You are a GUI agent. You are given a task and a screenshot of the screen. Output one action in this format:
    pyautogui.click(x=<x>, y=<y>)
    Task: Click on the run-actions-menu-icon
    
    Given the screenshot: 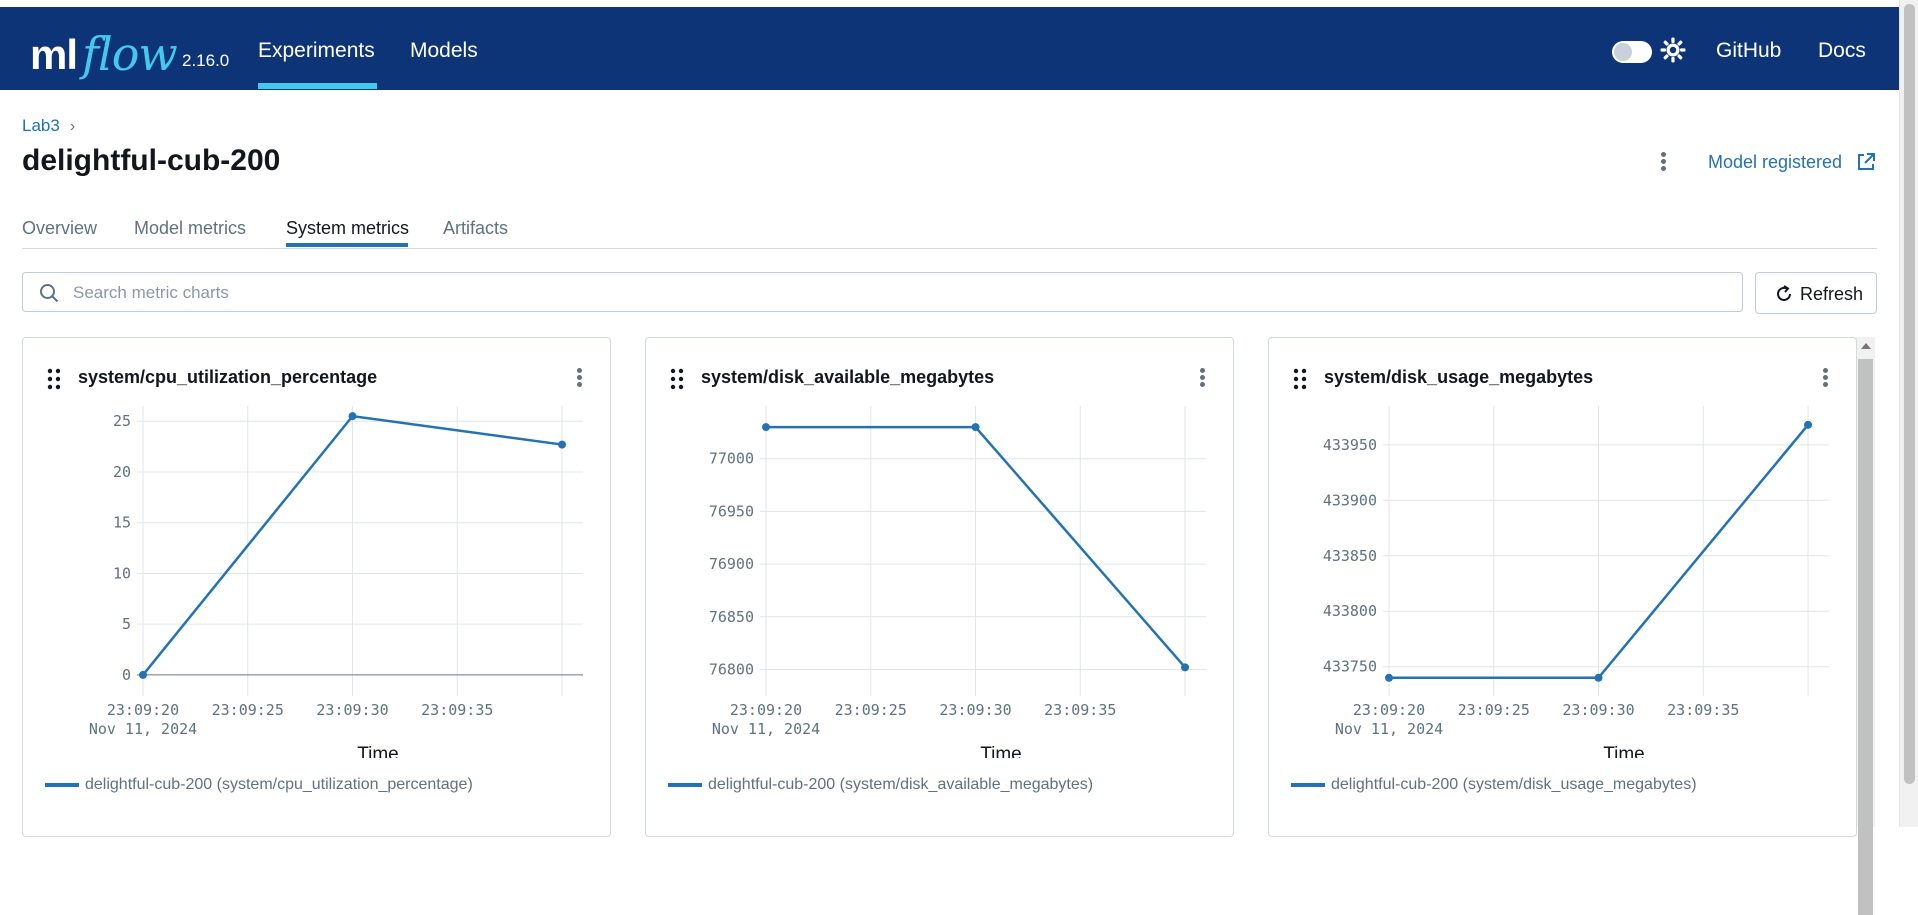 What is the action you would take?
    pyautogui.click(x=1663, y=163)
    